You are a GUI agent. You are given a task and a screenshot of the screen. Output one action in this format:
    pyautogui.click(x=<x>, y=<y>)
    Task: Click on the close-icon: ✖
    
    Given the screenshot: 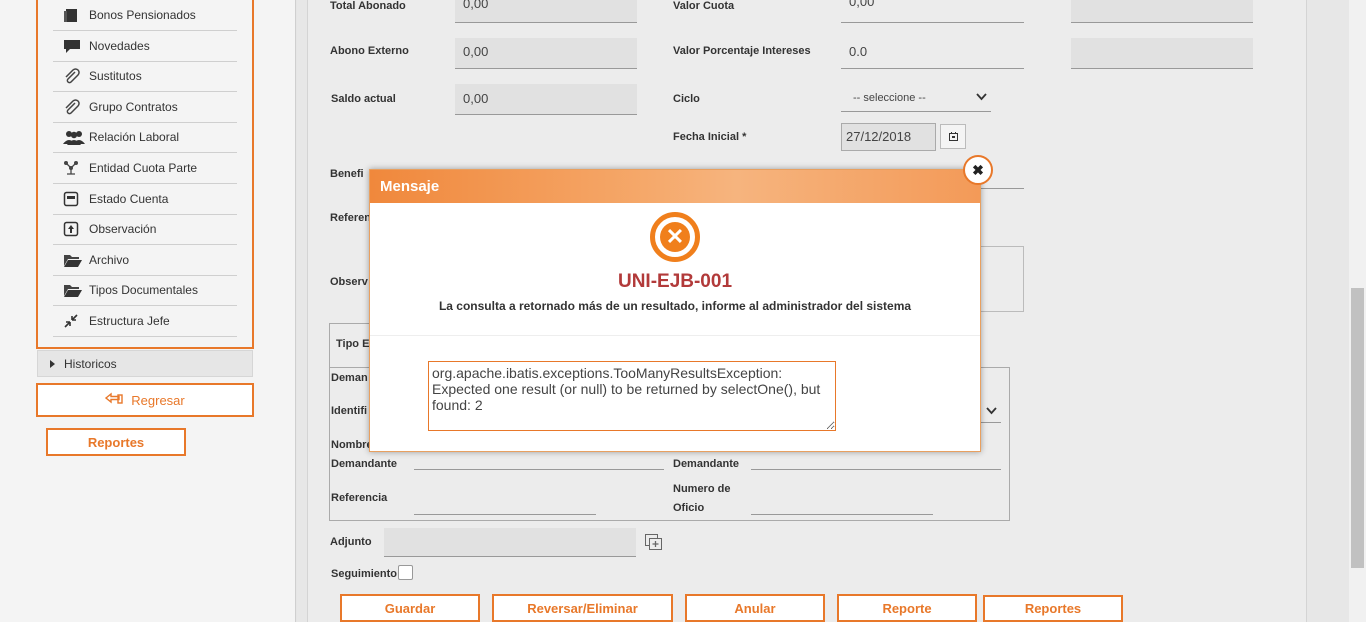 What is the action you would take?
    pyautogui.click(x=978, y=169)
    